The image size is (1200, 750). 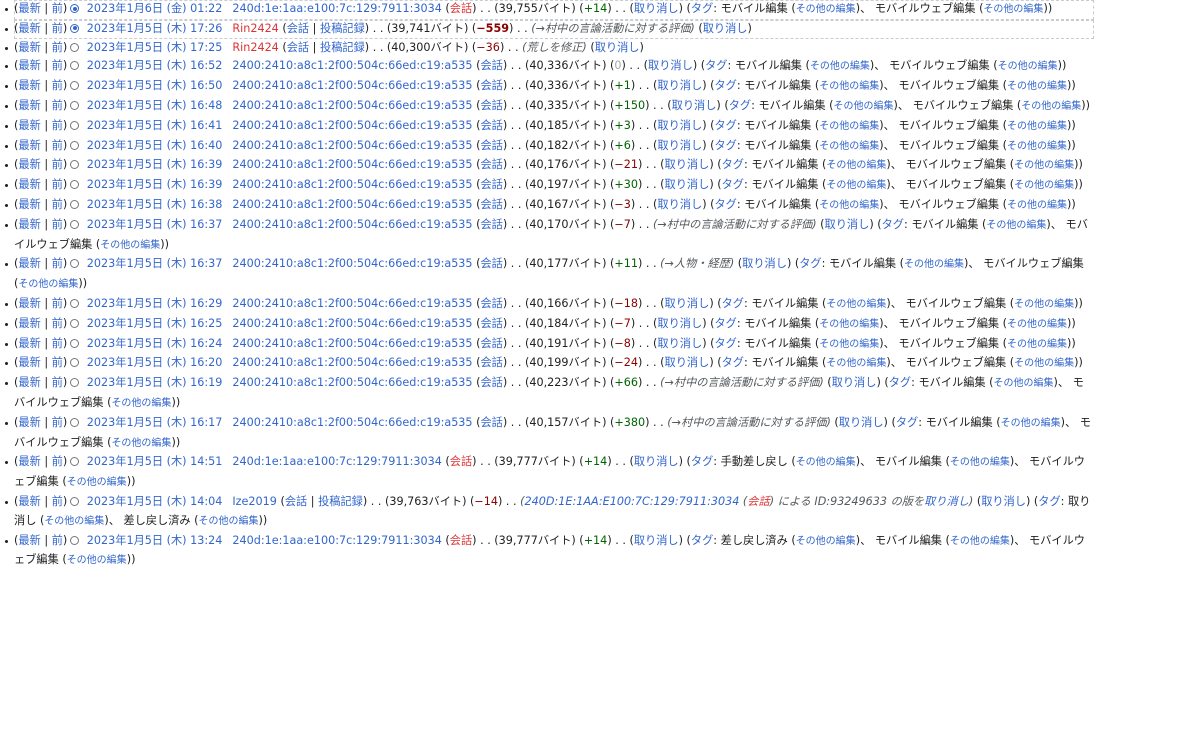 I want to click on revision-date-link: 2023年1月5日 (木) 17:26, so click(x=158, y=29).